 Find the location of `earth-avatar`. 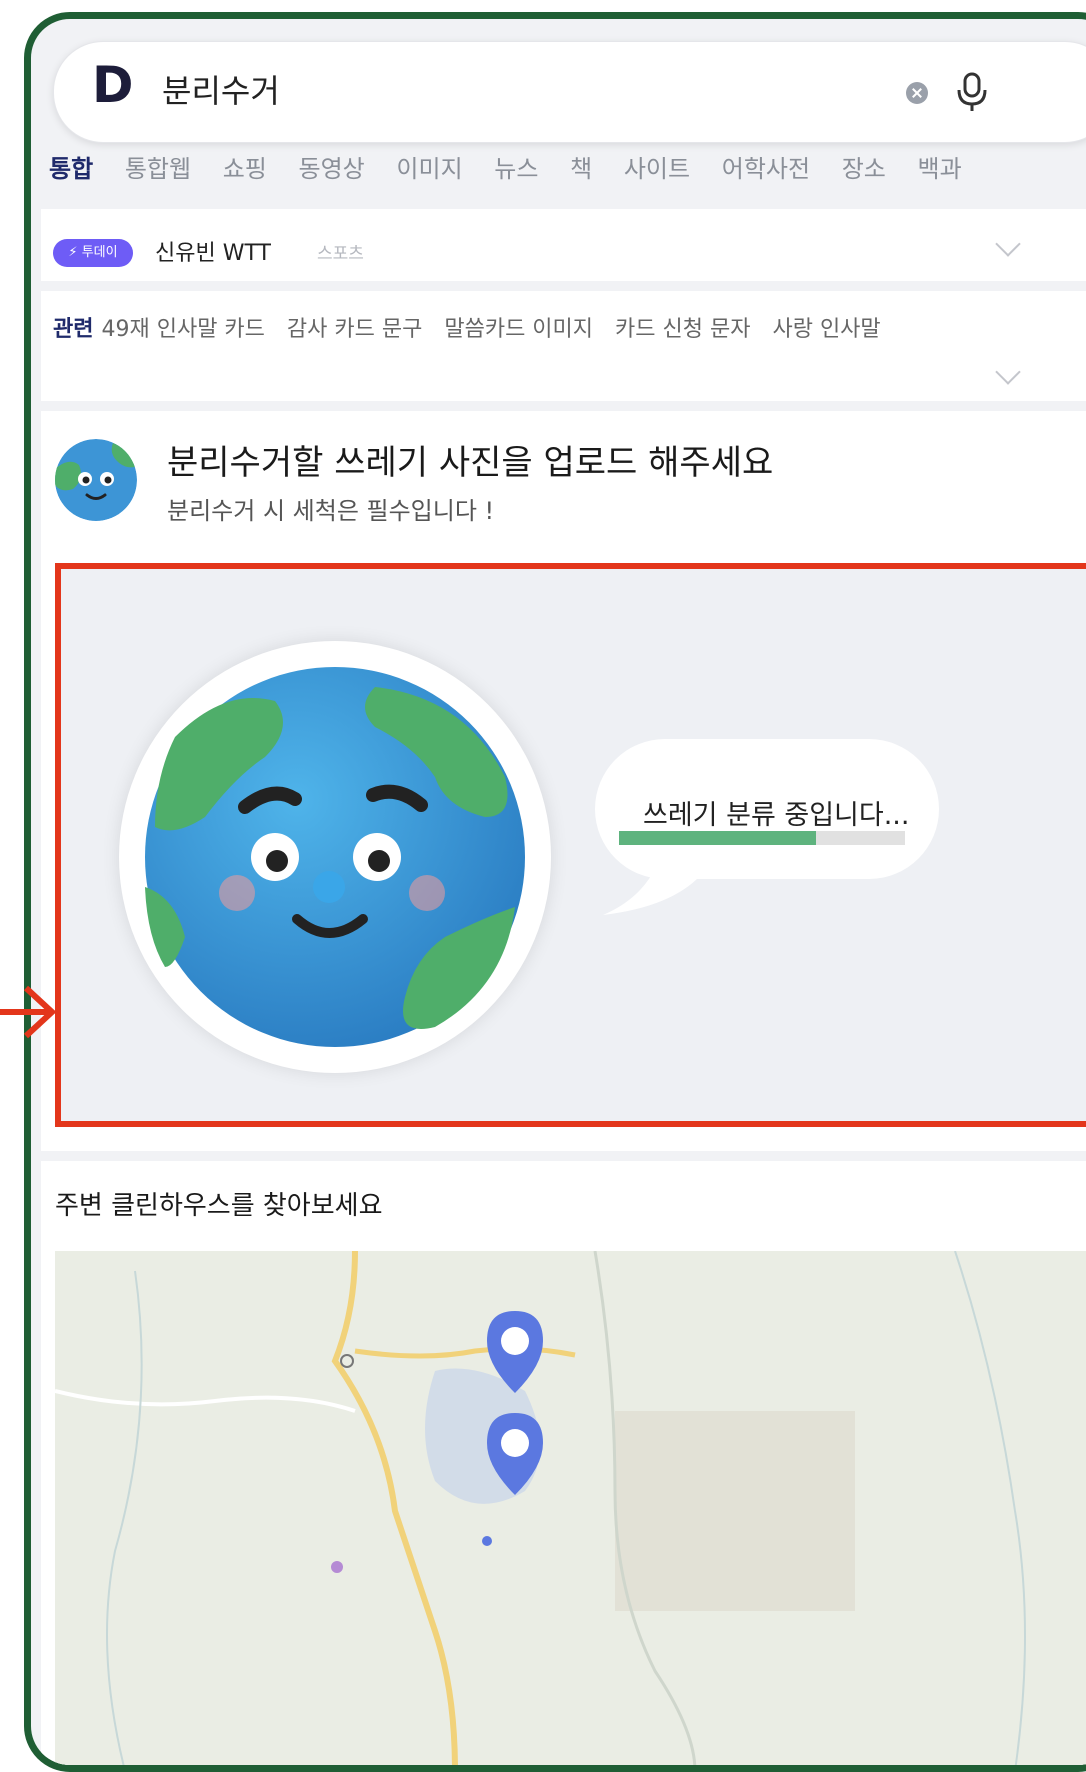

earth-avatar is located at coordinates (96, 480).